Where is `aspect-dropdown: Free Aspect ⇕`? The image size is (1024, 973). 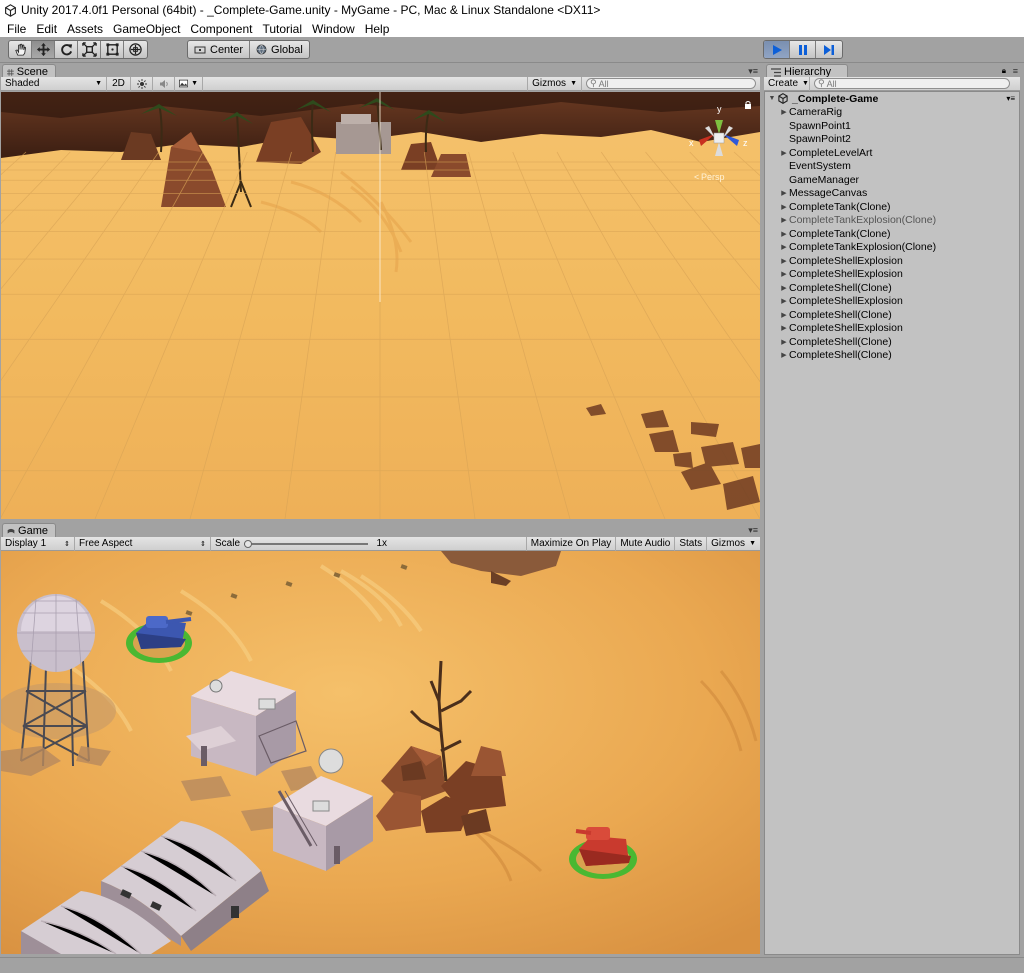 aspect-dropdown: Free Aspect ⇕ is located at coordinates (143, 543).